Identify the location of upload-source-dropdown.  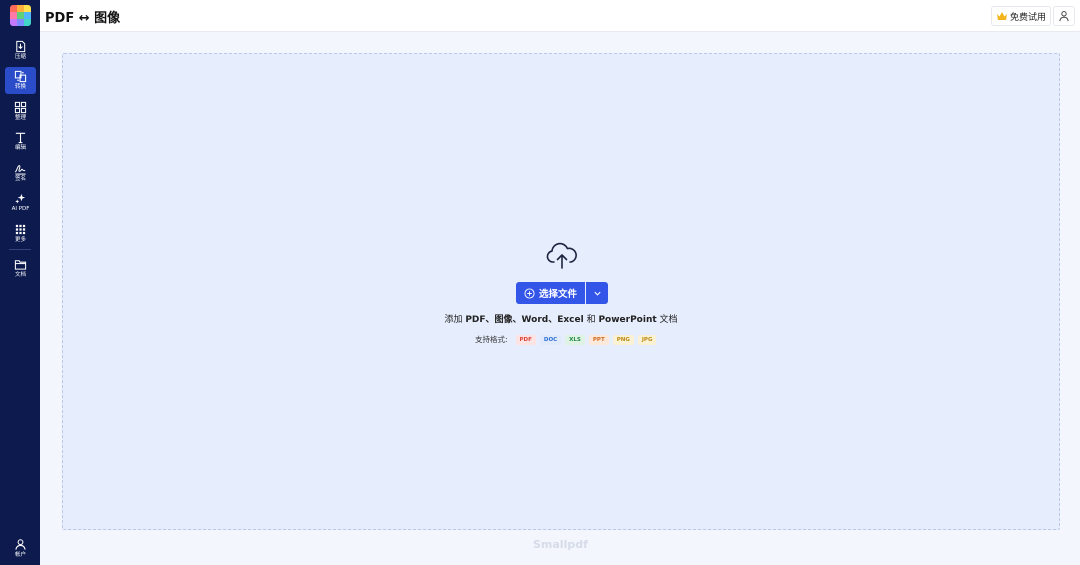
(597, 293).